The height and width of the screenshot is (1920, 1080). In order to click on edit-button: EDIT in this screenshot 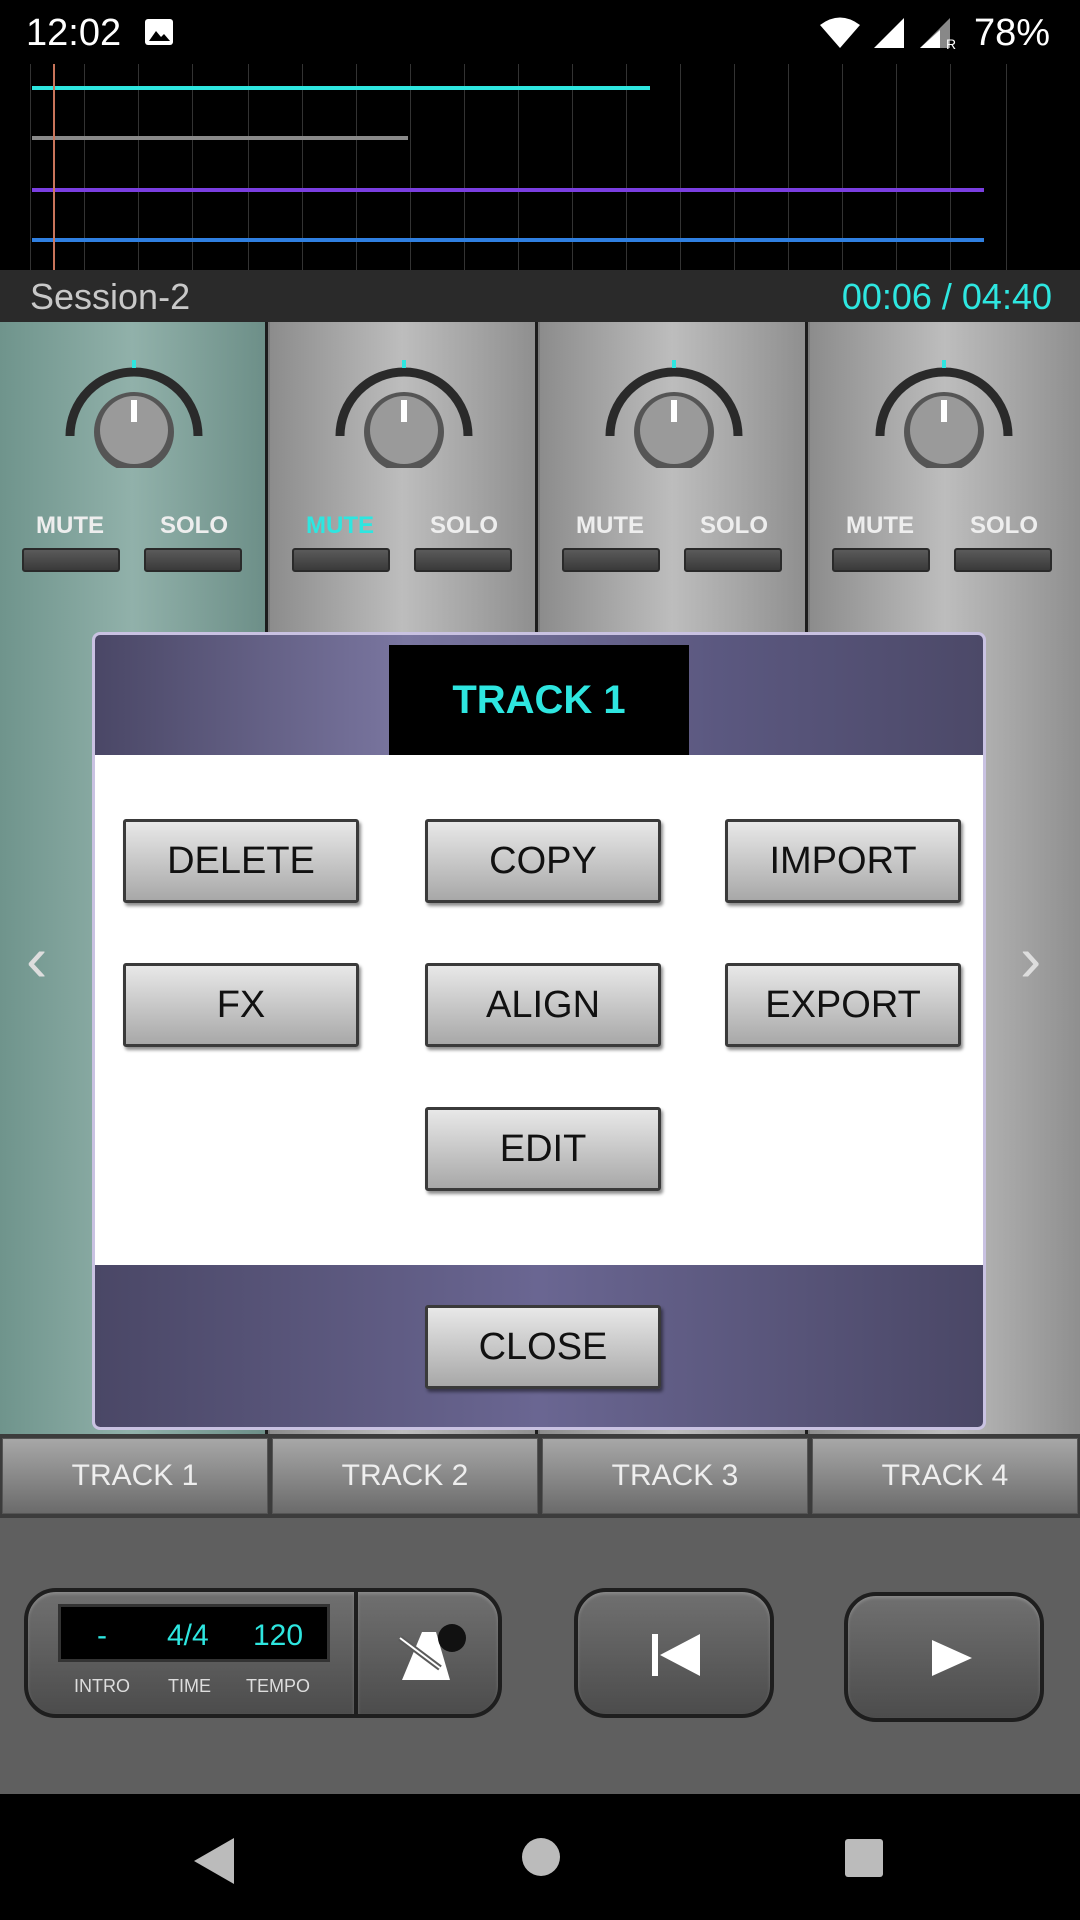, I will do `click(543, 1149)`.